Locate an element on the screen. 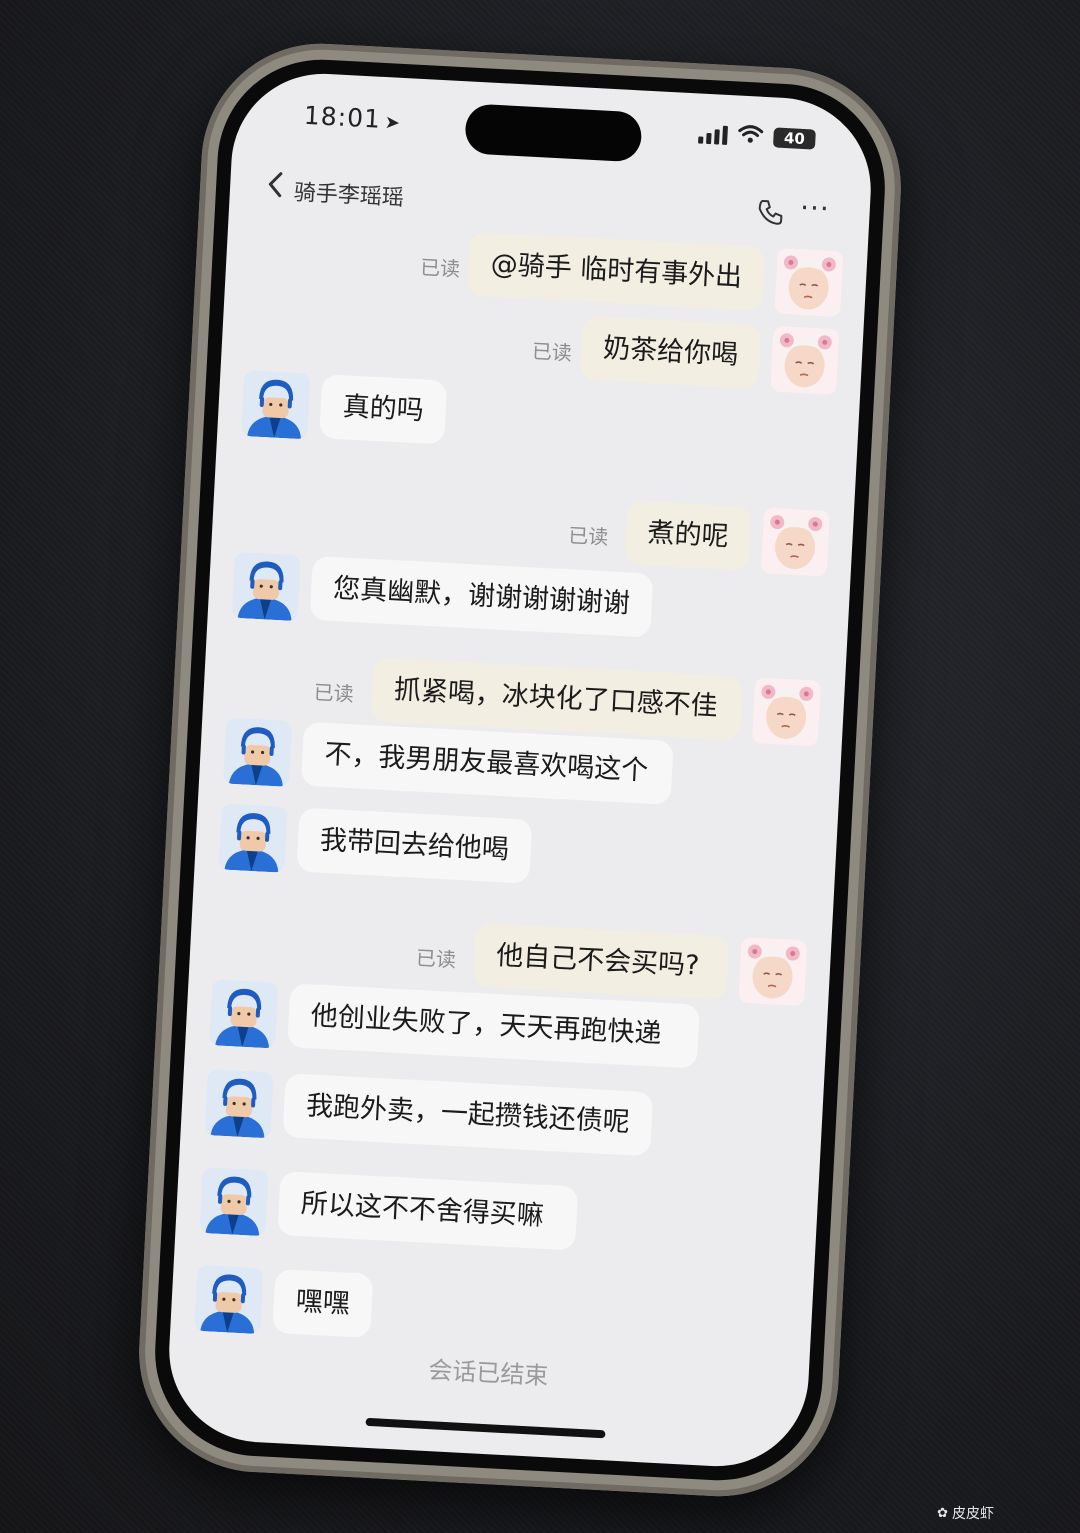 Image resolution: width=1080 pixels, height=1533 pixels. message-bubble: 嘿嘿 is located at coordinates (323, 1303).